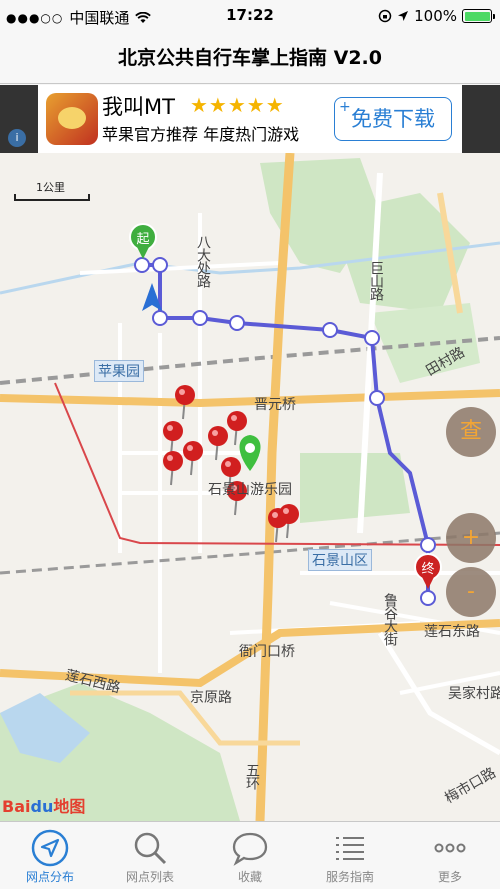 The width and height of the screenshot is (500, 889). I want to click on tab-more: 更多, so click(450, 855).